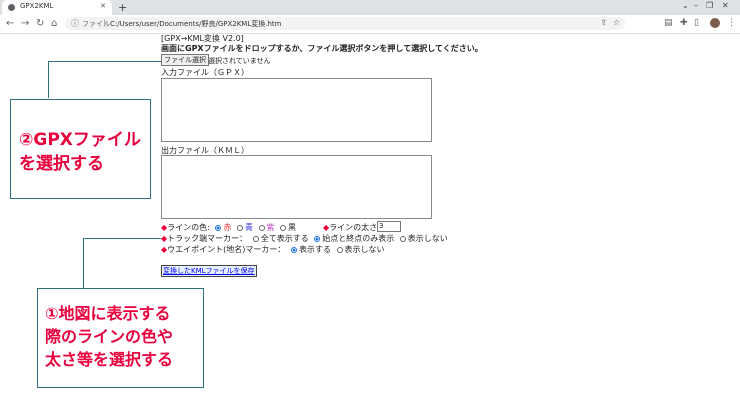  Describe the element at coordinates (668, 23) in the screenshot. I see `extension-icon: ▤` at that location.